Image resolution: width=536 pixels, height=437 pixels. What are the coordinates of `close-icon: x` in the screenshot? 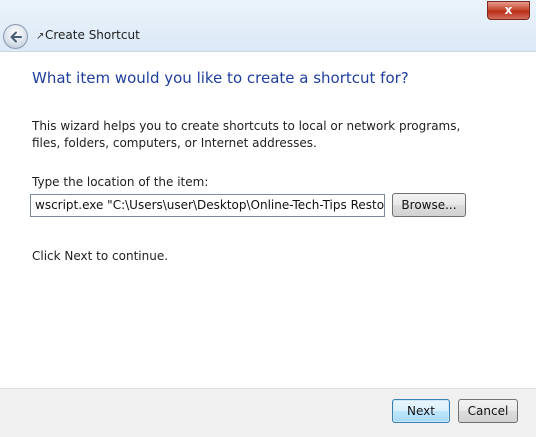 It's located at (508, 10).